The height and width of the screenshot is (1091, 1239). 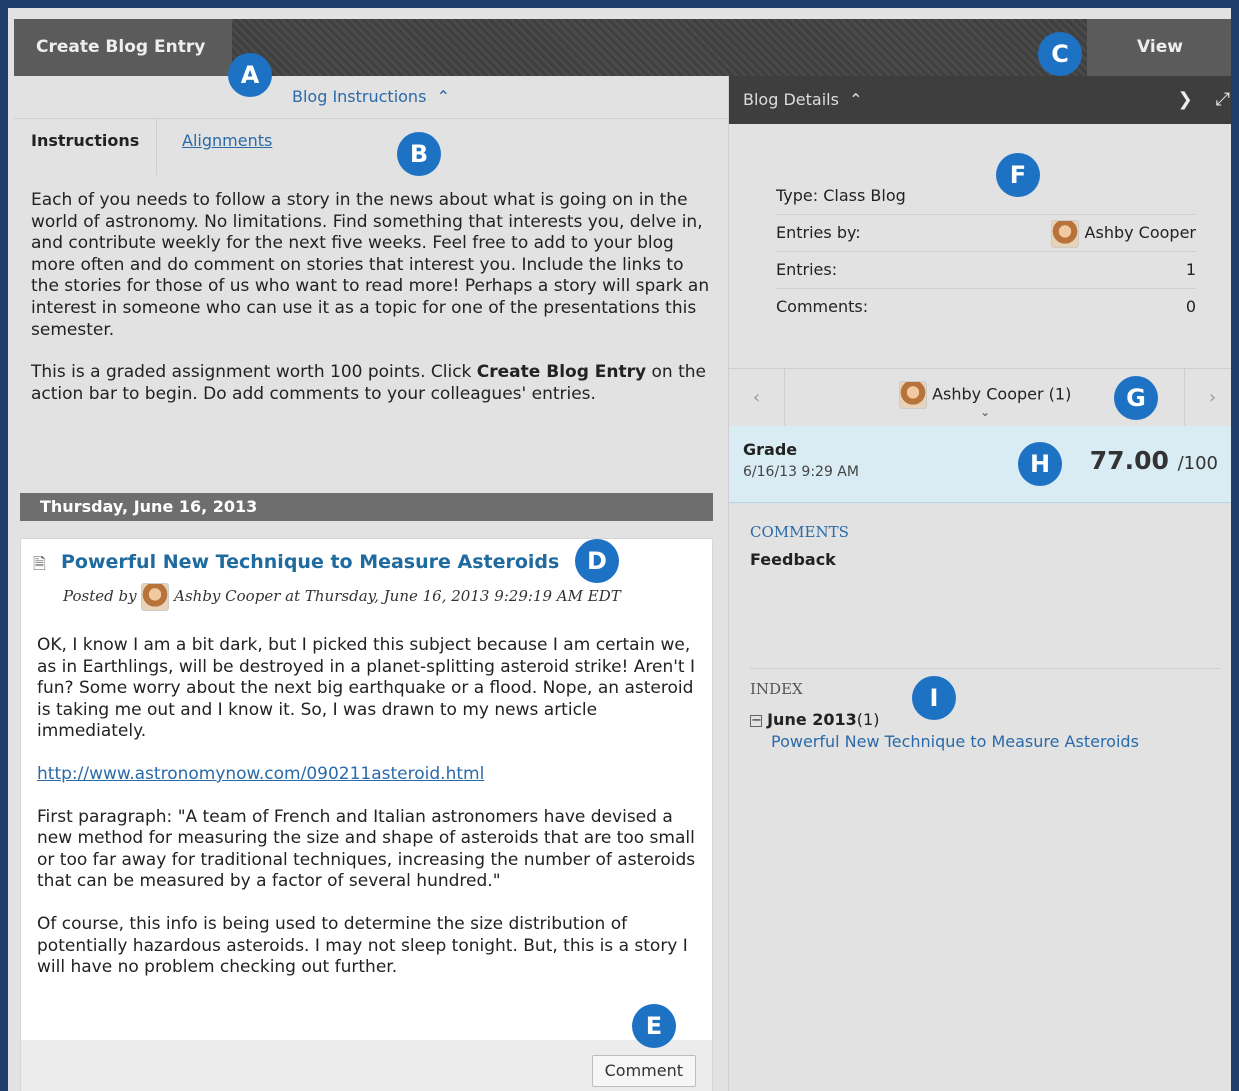 What do you see at coordinates (39, 563) in the screenshot?
I see `entry-document-icon: 🗎` at bounding box center [39, 563].